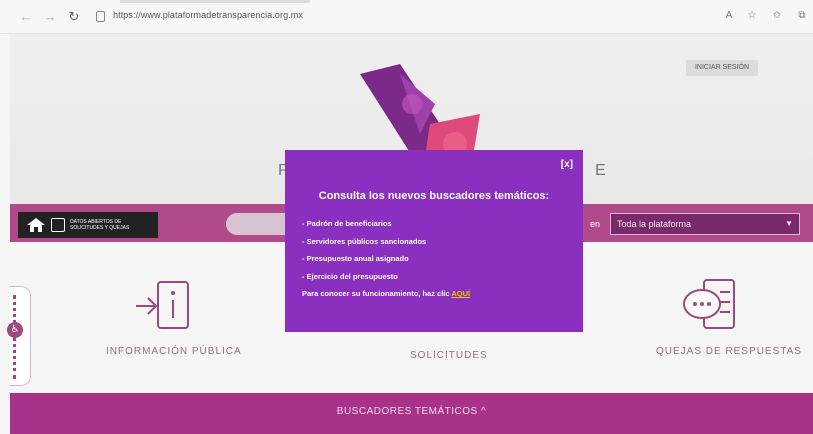  What do you see at coordinates (600, 170) in the screenshot?
I see `logo-text-right: E` at bounding box center [600, 170].